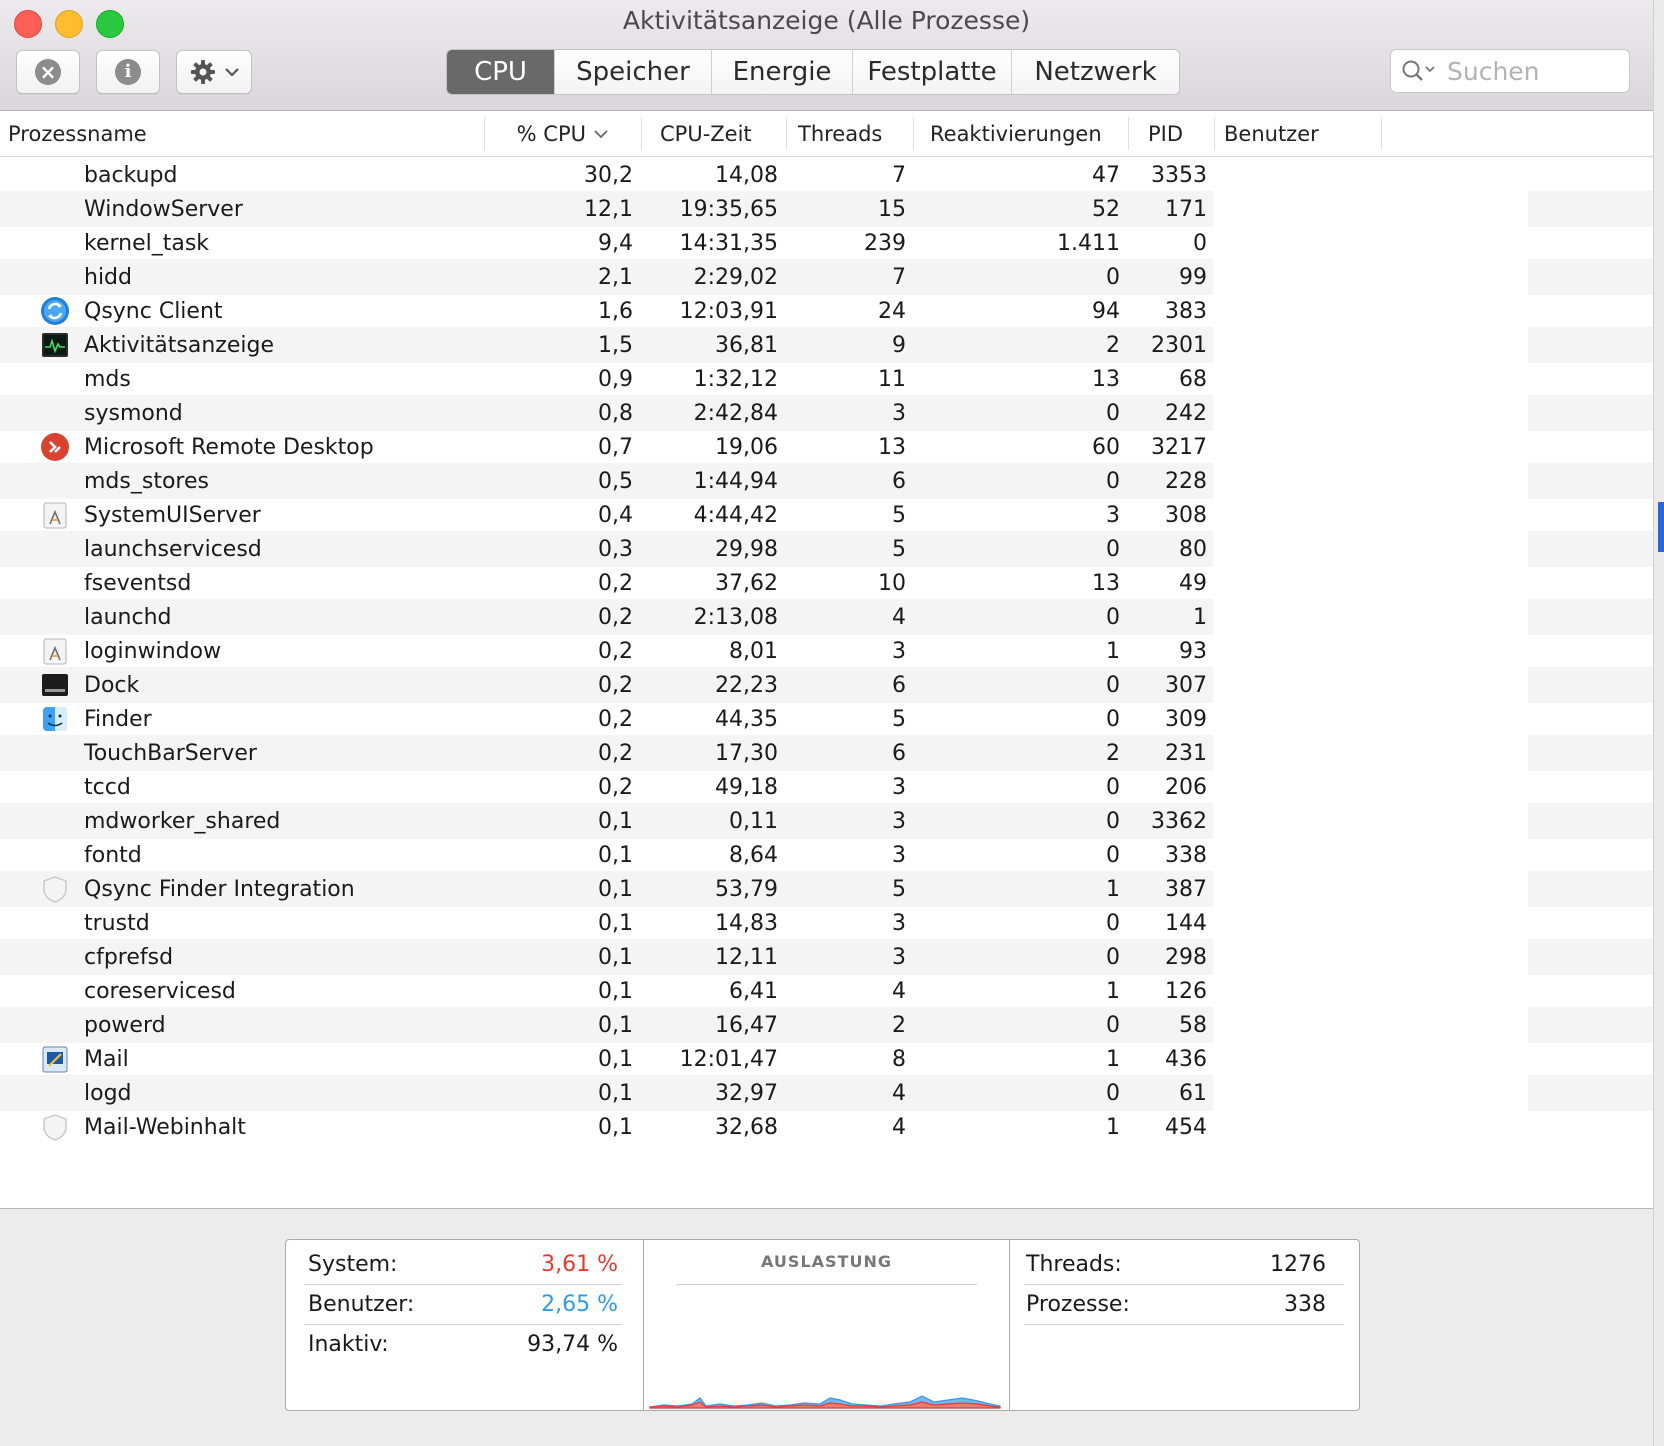 The width and height of the screenshot is (1664, 1446). What do you see at coordinates (182, 821) in the screenshot?
I see `process-name: mdworker_shared` at bounding box center [182, 821].